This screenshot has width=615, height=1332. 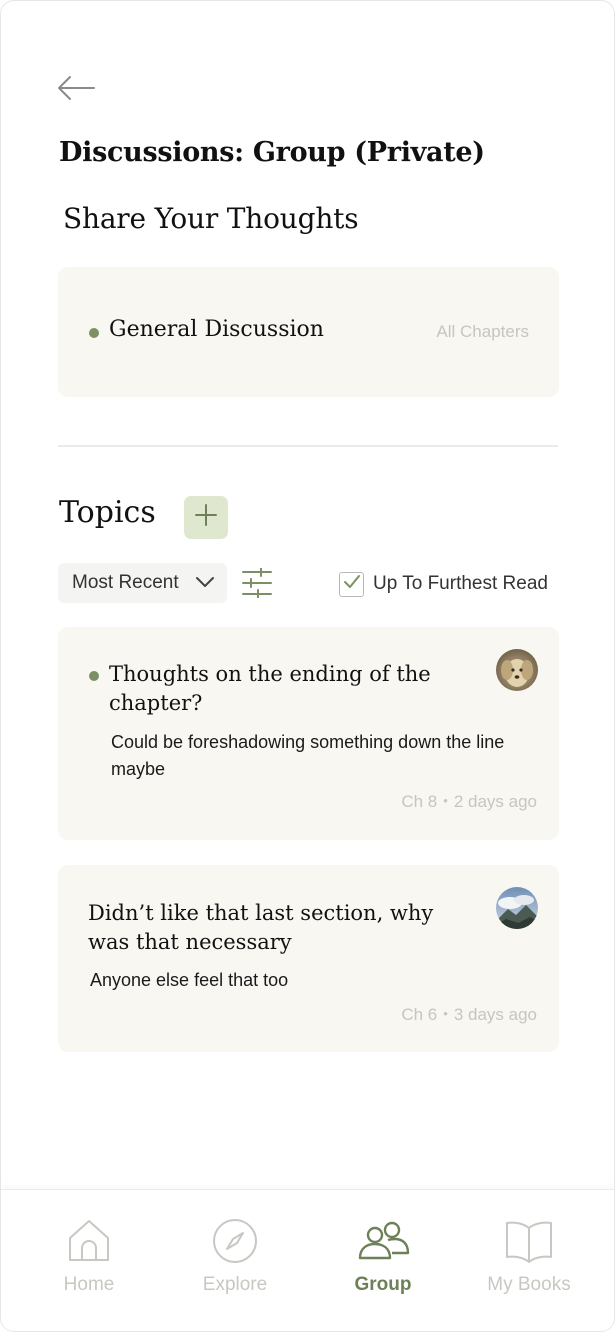 What do you see at coordinates (419, 1014) in the screenshot?
I see `topic-chapter: Ch 6` at bounding box center [419, 1014].